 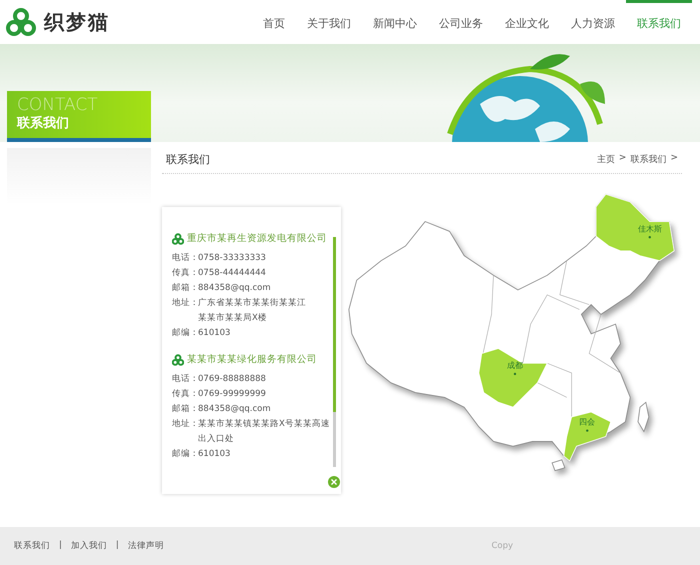 I want to click on logo-text: 织梦猫, so click(x=77, y=22).